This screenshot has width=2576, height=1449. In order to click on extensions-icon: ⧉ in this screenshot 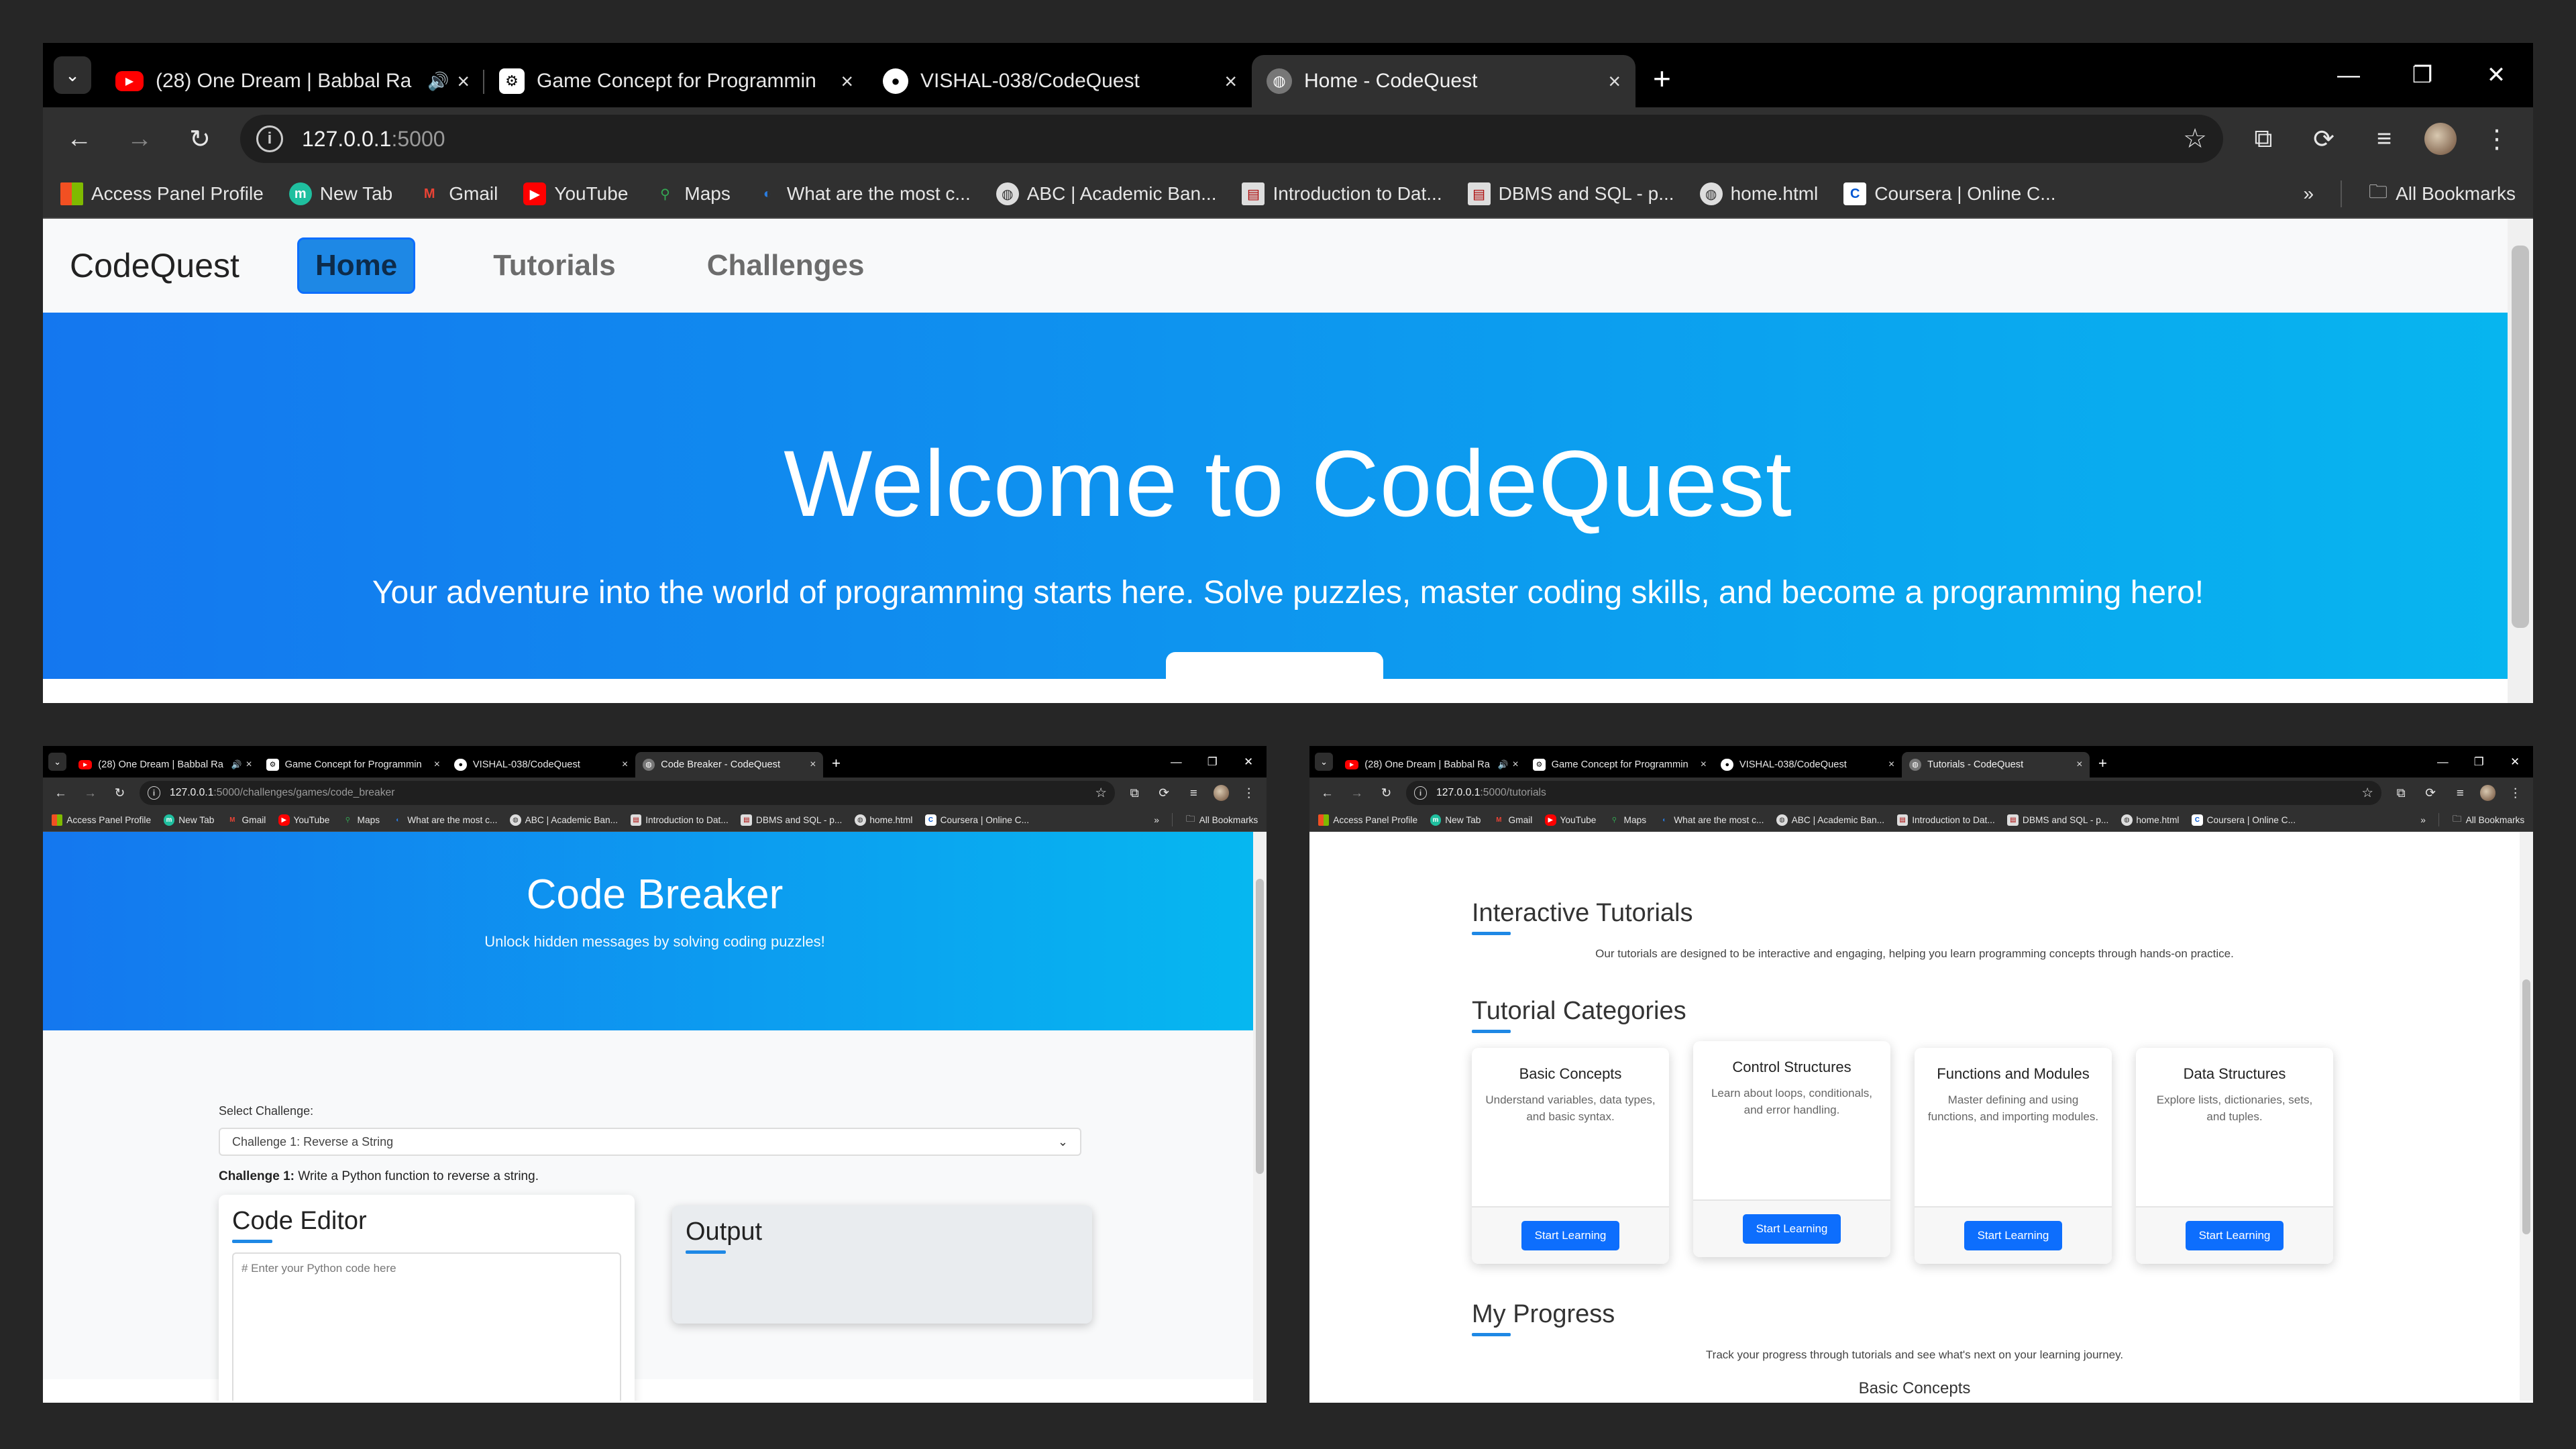, I will do `click(1134, 793)`.